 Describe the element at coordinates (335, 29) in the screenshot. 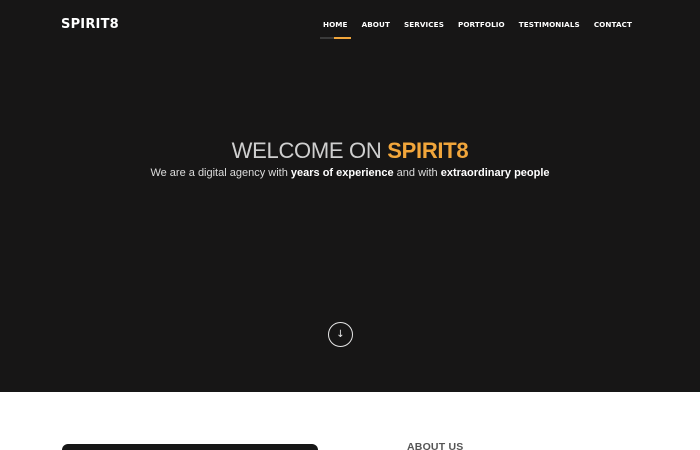

I see `nav-item-home: HOME` at that location.